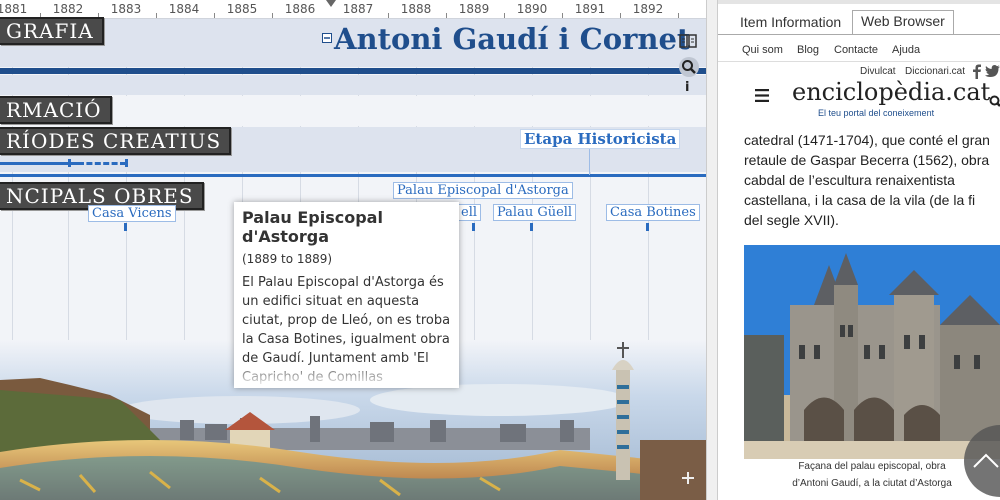 The height and width of the screenshot is (500, 1000). I want to click on period-bar-dashed, so click(102, 163).